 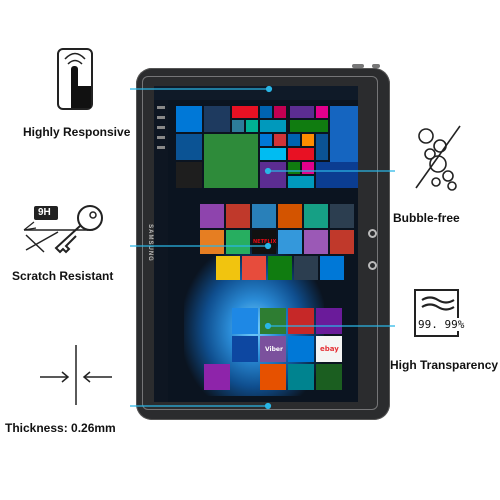 What do you see at coordinates (444, 365) in the screenshot?
I see `feature-label-transparency: High Transparency` at bounding box center [444, 365].